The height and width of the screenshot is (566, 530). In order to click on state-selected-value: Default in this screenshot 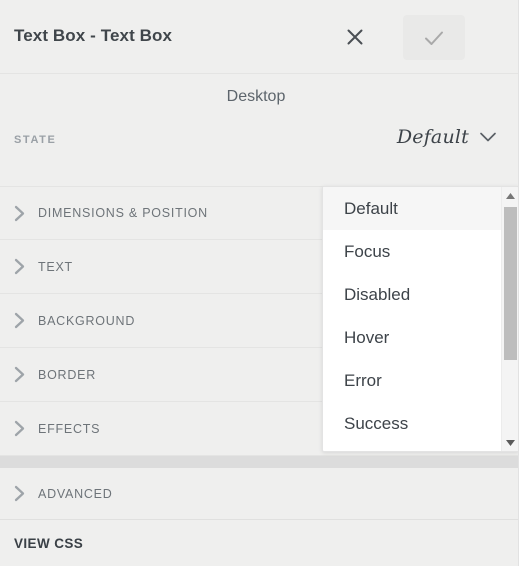, I will do `click(432, 137)`.